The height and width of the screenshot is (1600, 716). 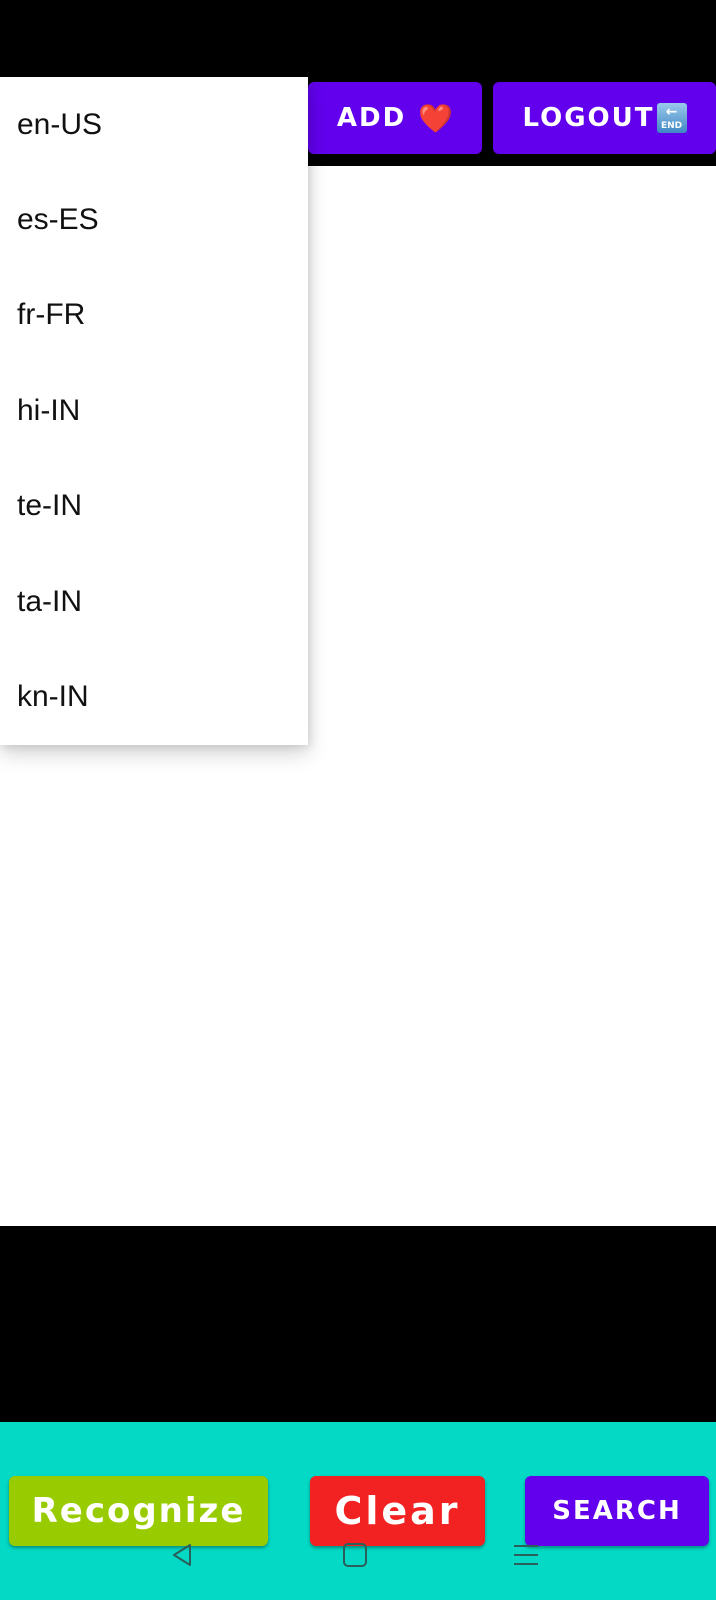 I want to click on back-triangle-icon, so click(x=183, y=1555).